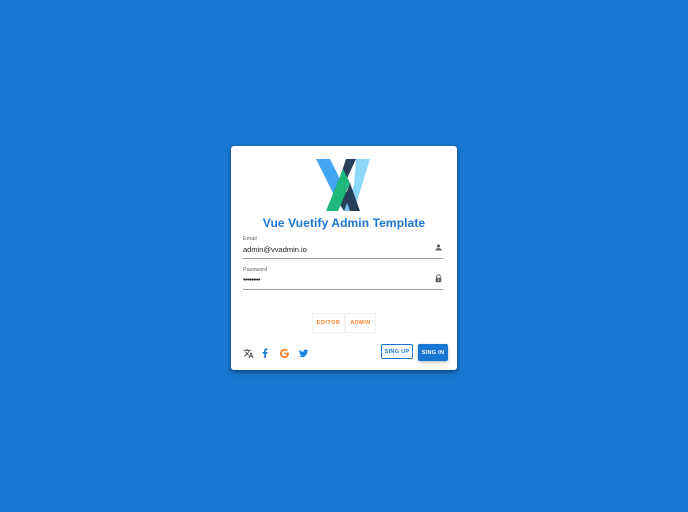 This screenshot has height=512, width=688. I want to click on account-icon, so click(438, 247).